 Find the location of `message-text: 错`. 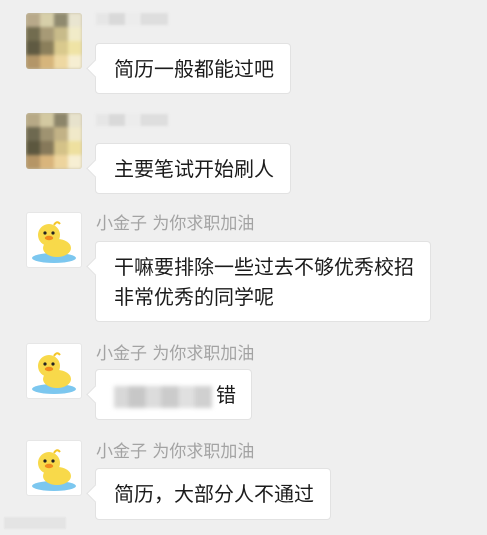

message-text: 错 is located at coordinates (226, 395).